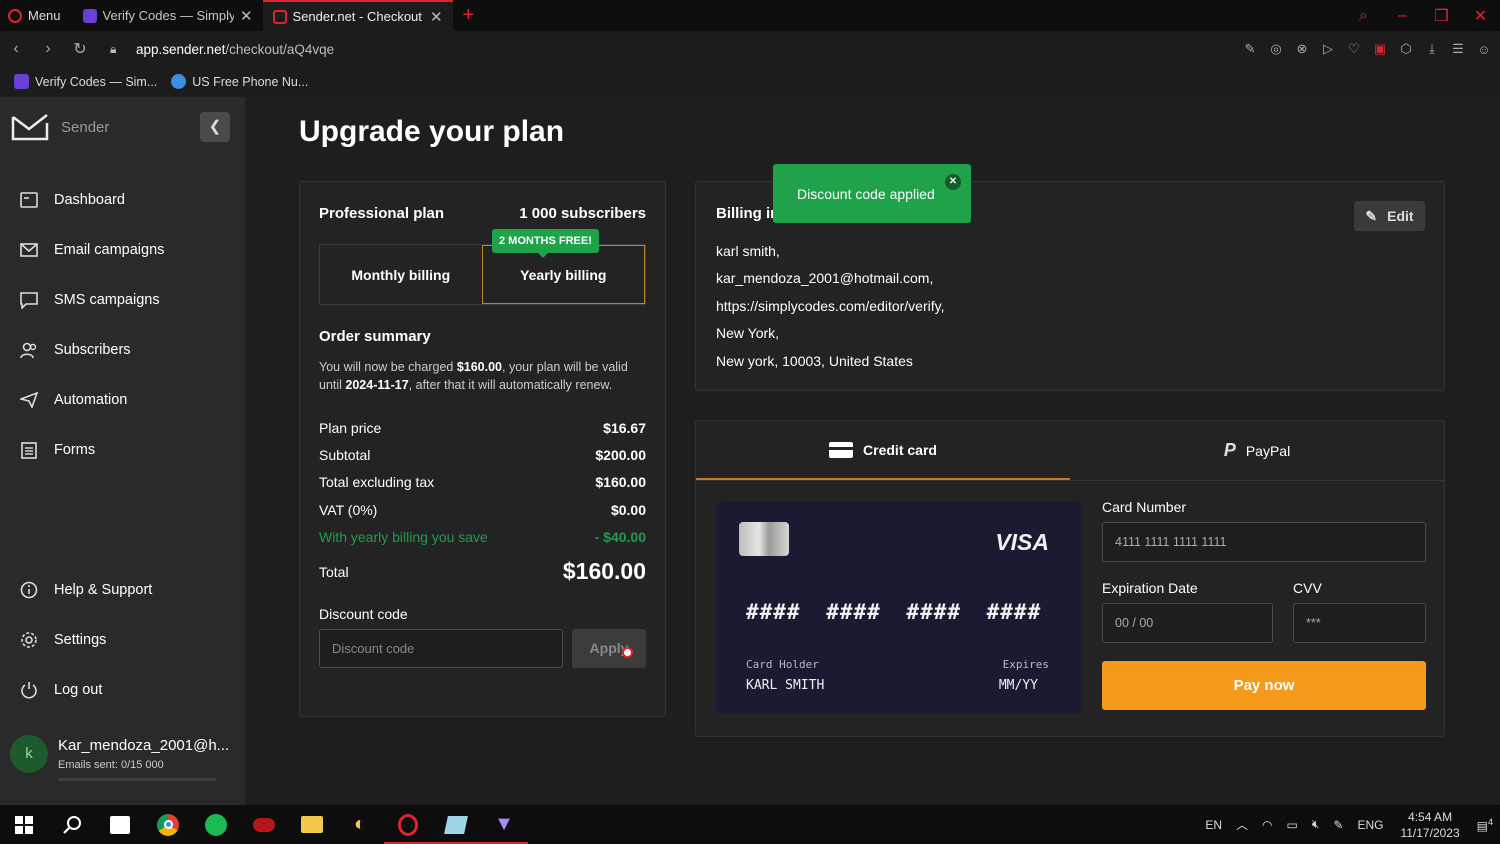 Image resolution: width=1500 pixels, height=844 pixels. Describe the element at coordinates (107, 300) in the screenshot. I see `sidebar-item-label: SMS campaigns` at that location.